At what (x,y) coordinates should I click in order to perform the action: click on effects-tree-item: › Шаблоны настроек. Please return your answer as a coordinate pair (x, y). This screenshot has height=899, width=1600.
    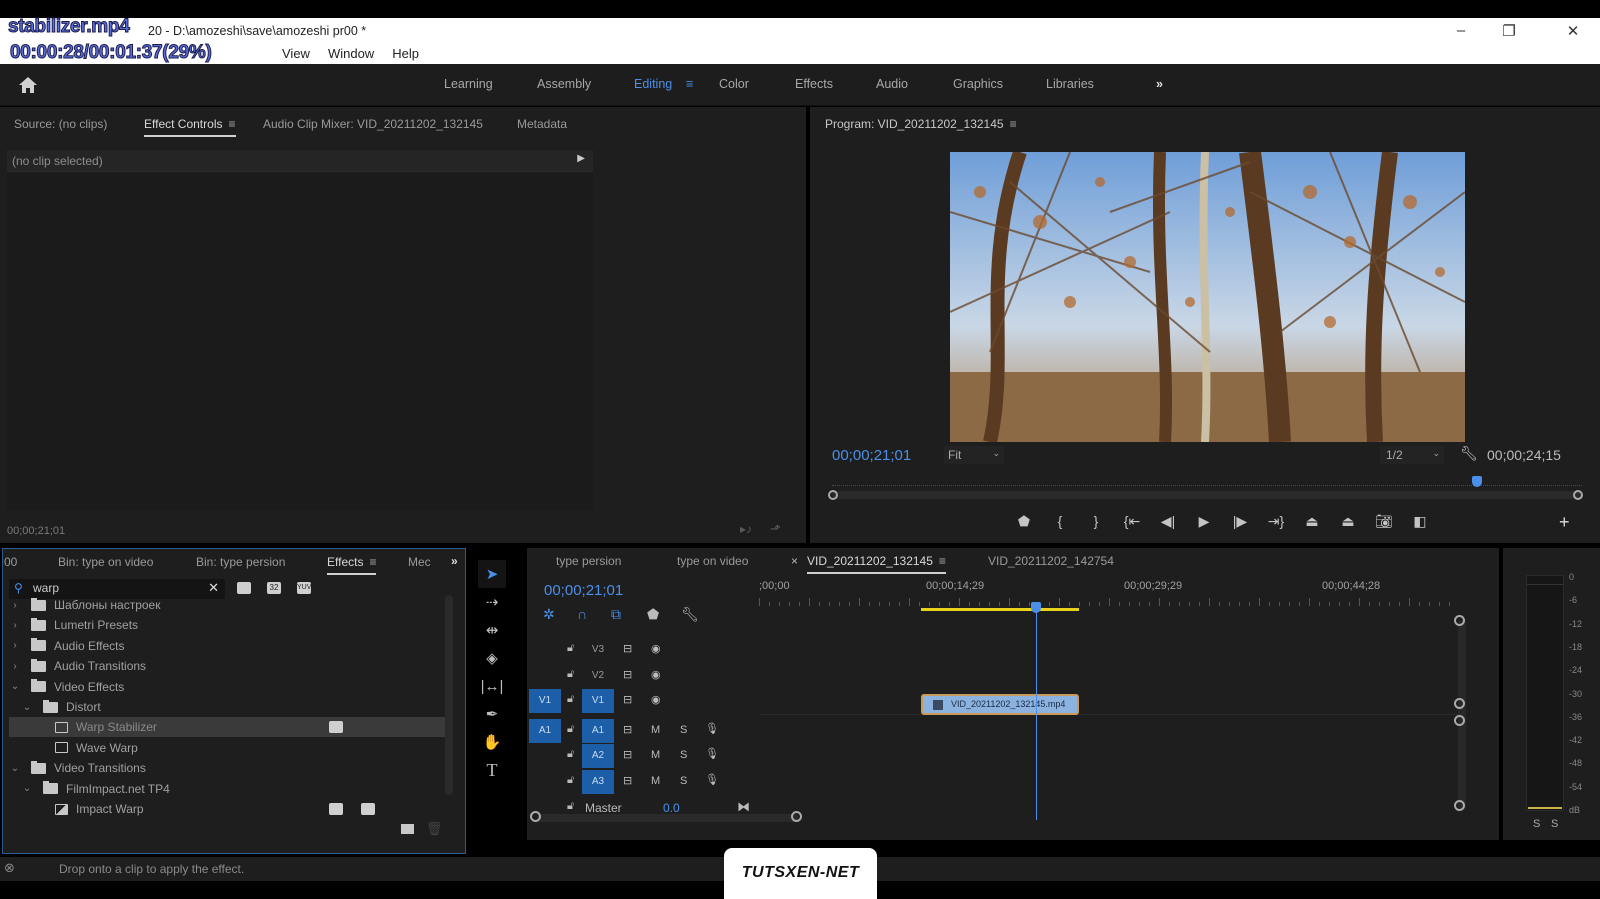
    Looking at the image, I should click on (229, 605).